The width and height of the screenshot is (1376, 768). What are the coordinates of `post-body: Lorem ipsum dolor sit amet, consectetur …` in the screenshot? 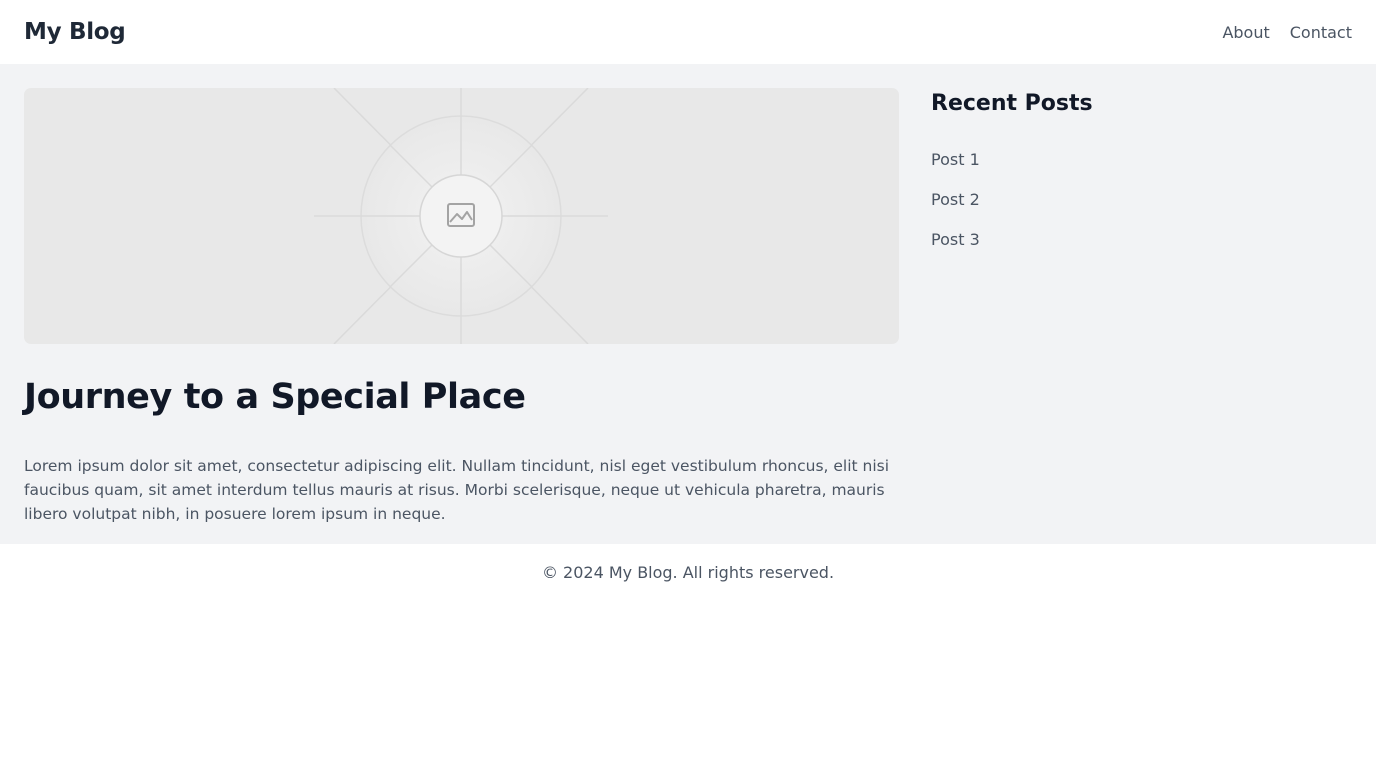 It's located at (457, 490).